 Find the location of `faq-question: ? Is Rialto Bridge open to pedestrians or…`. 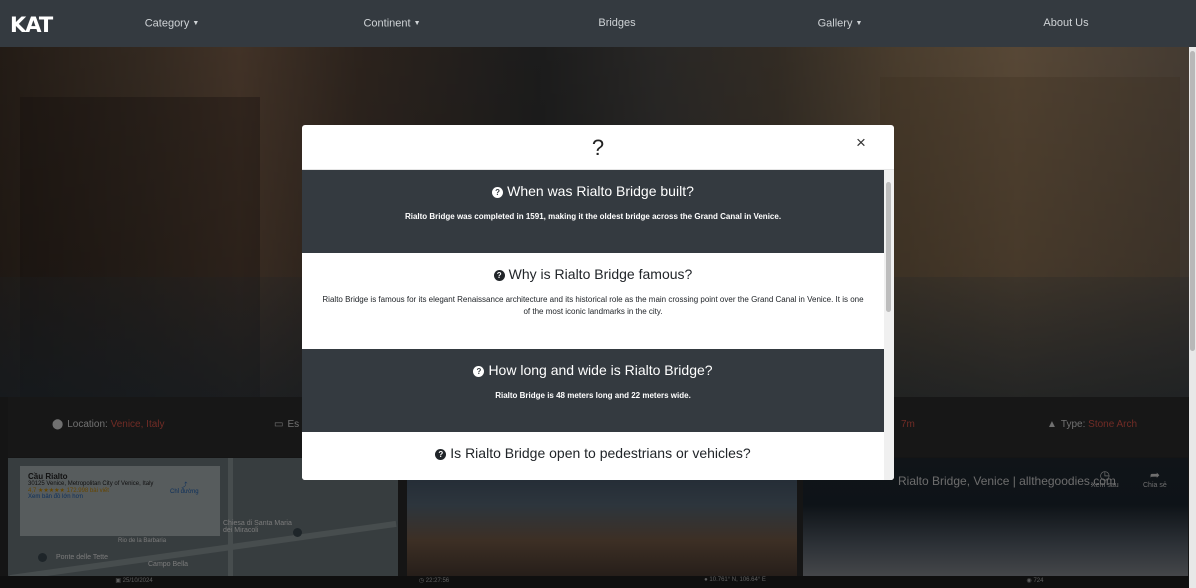

faq-question: ? Is Rialto Bridge open to pedestrians or… is located at coordinates (593, 453).